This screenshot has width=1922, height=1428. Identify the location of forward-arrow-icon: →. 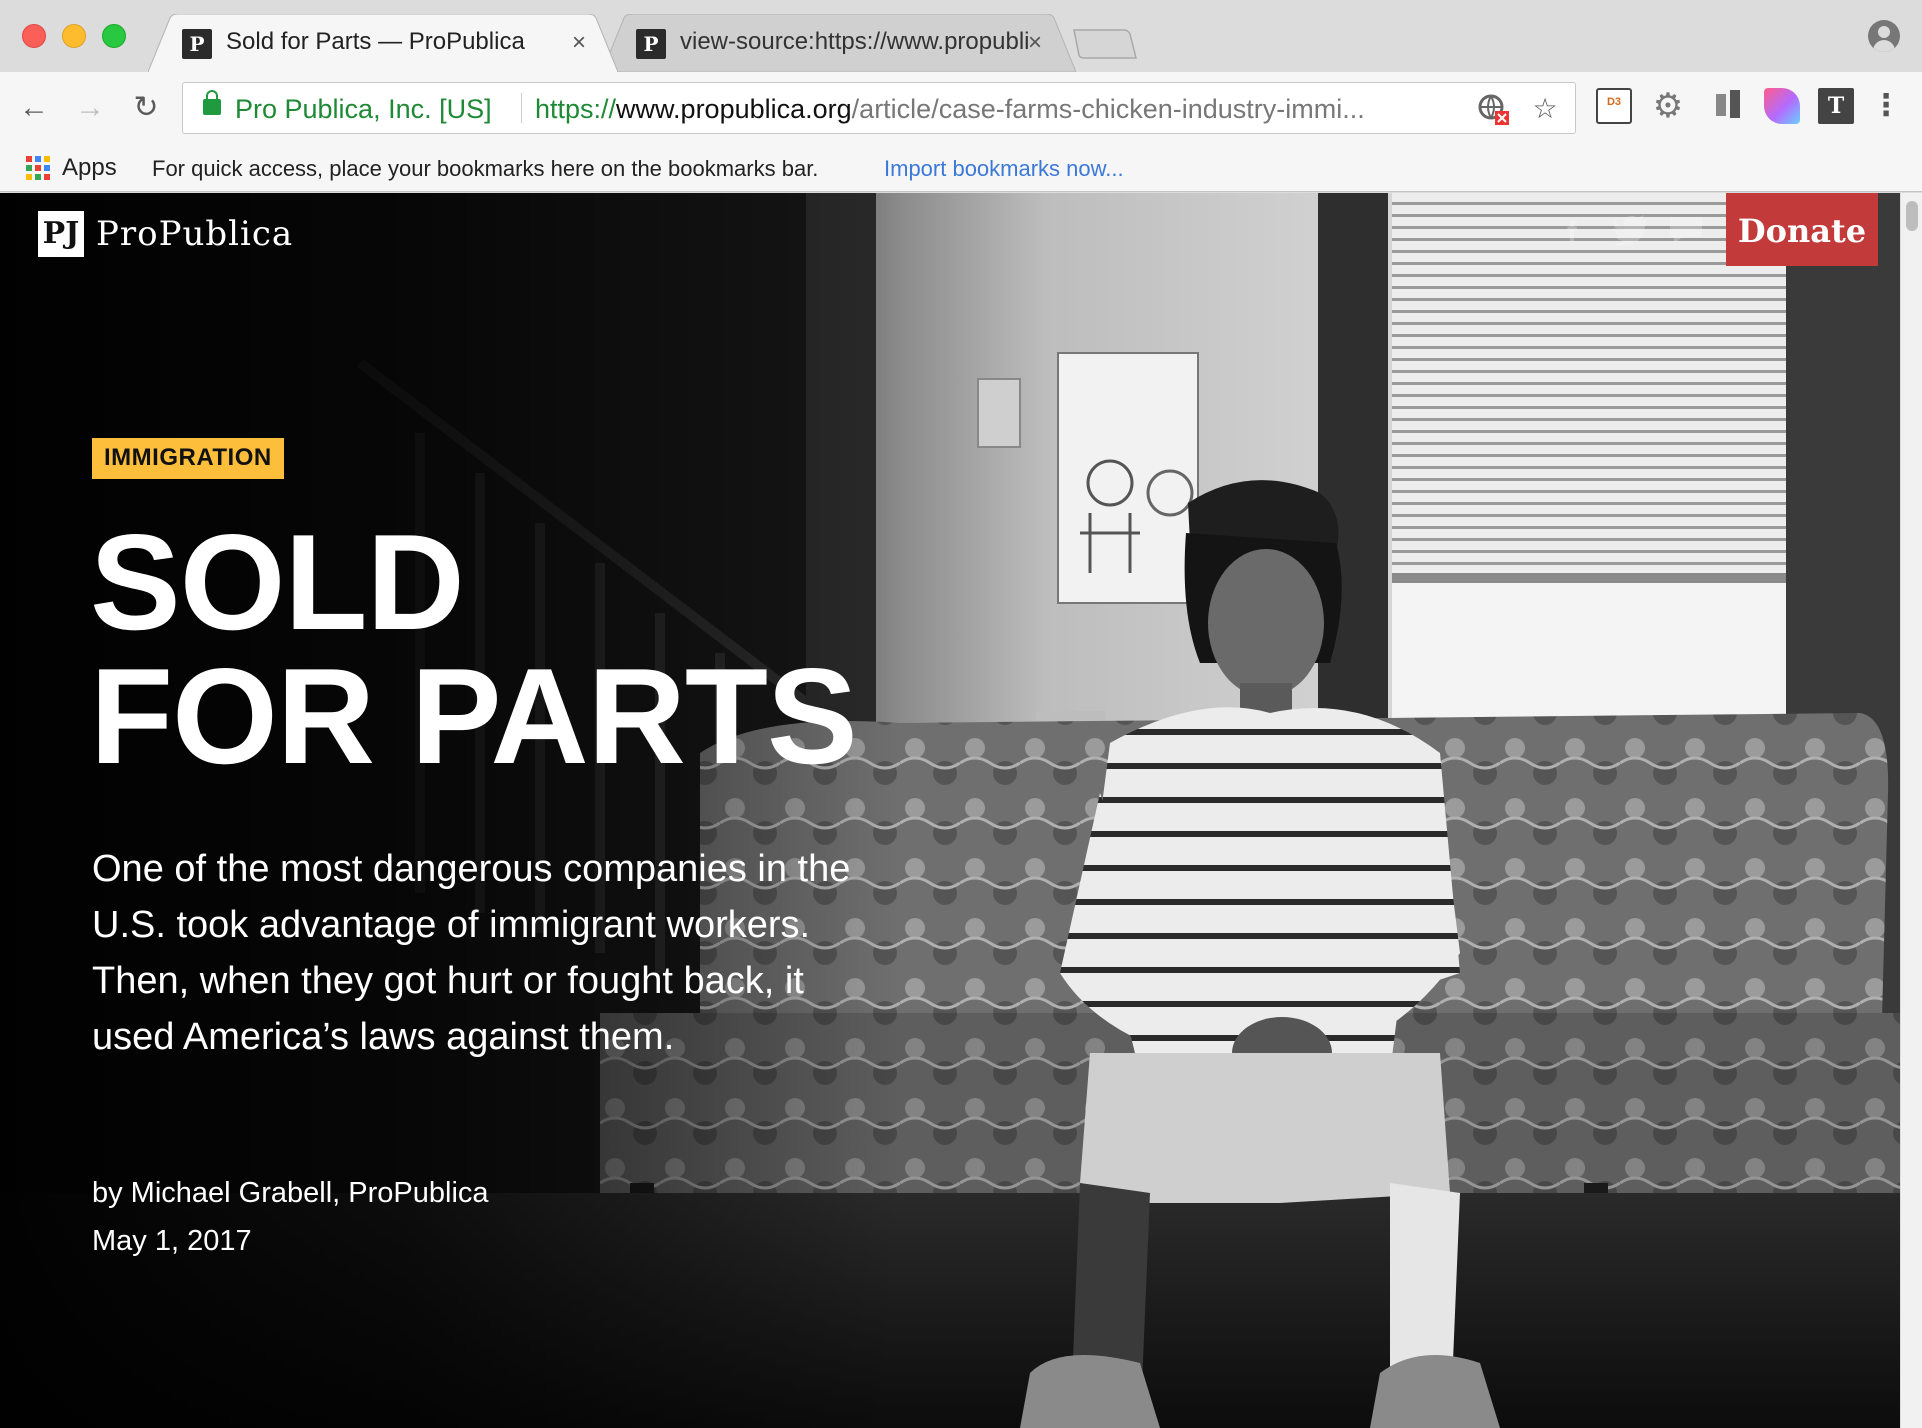
(90, 108).